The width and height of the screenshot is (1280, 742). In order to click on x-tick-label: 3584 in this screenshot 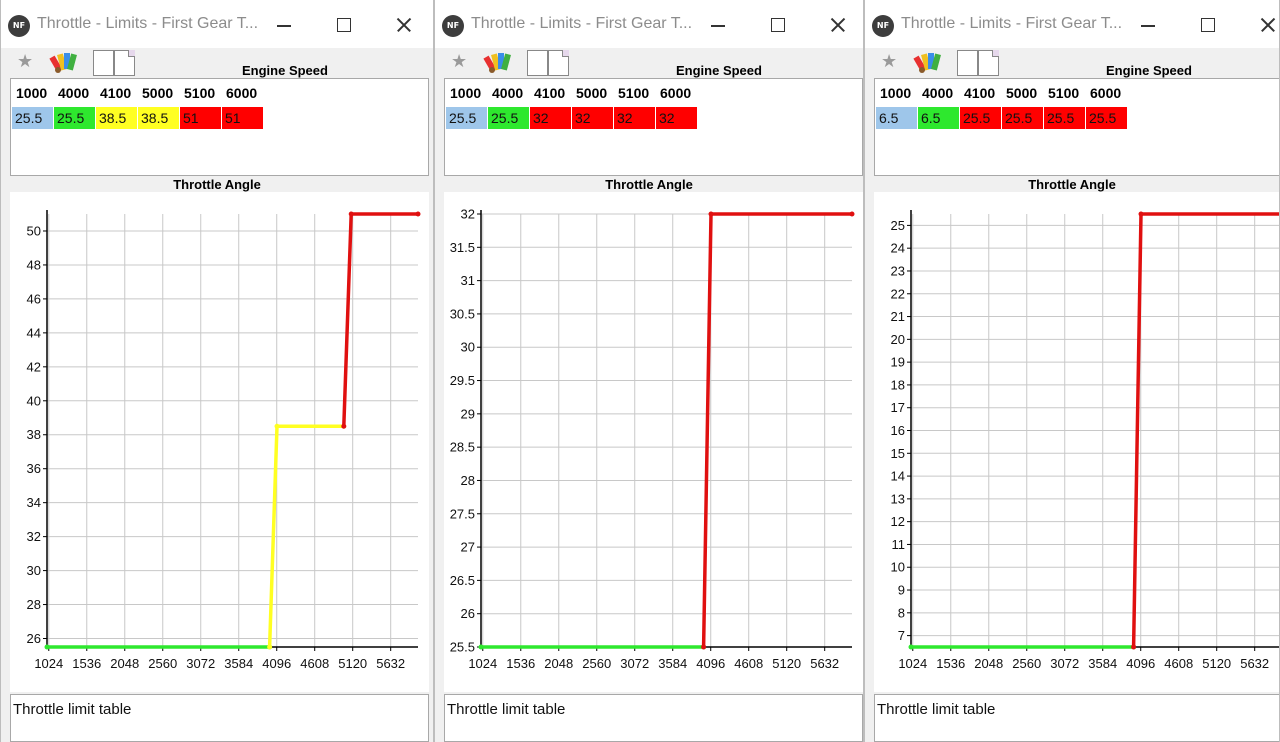, I will do `click(1102, 663)`.